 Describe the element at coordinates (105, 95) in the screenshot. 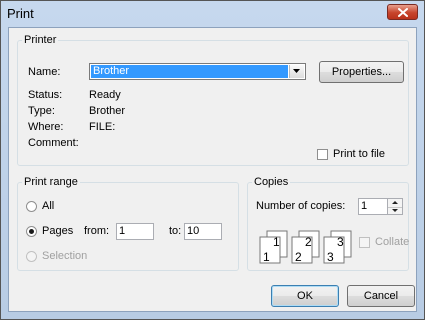

I see `status-value: Ready` at that location.